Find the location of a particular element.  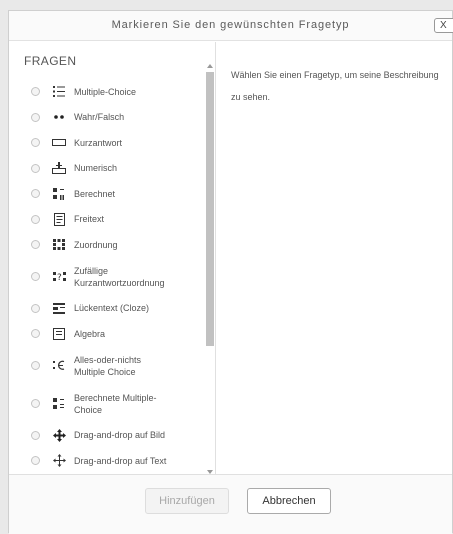

close-button: X is located at coordinates (443, 25).